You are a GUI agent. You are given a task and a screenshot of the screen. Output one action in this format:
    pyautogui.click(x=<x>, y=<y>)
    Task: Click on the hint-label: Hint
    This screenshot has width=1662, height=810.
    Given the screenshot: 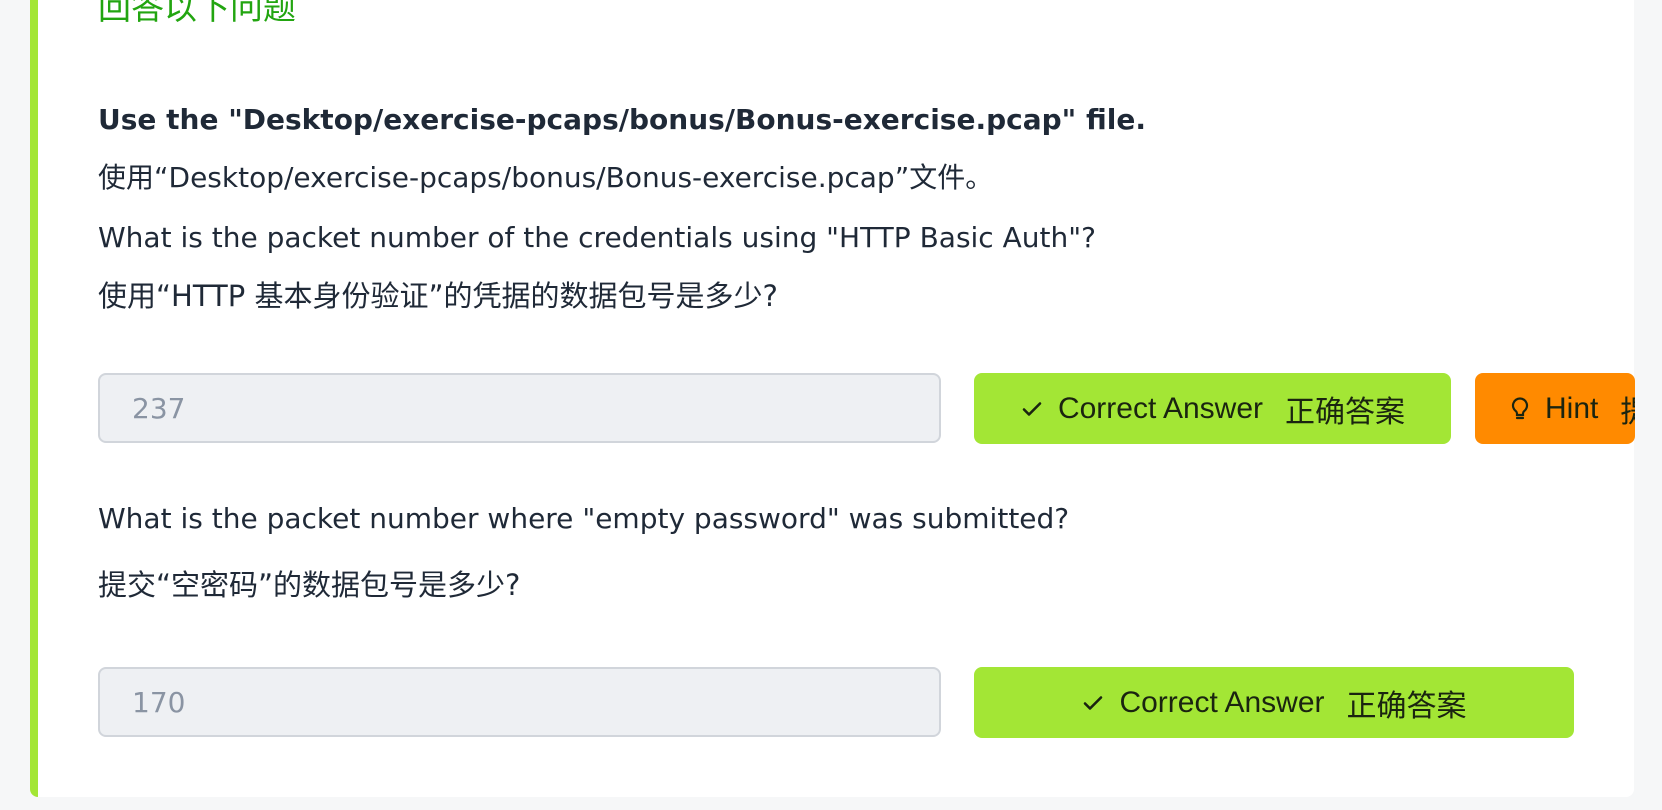 What is the action you would take?
    pyautogui.click(x=1572, y=408)
    